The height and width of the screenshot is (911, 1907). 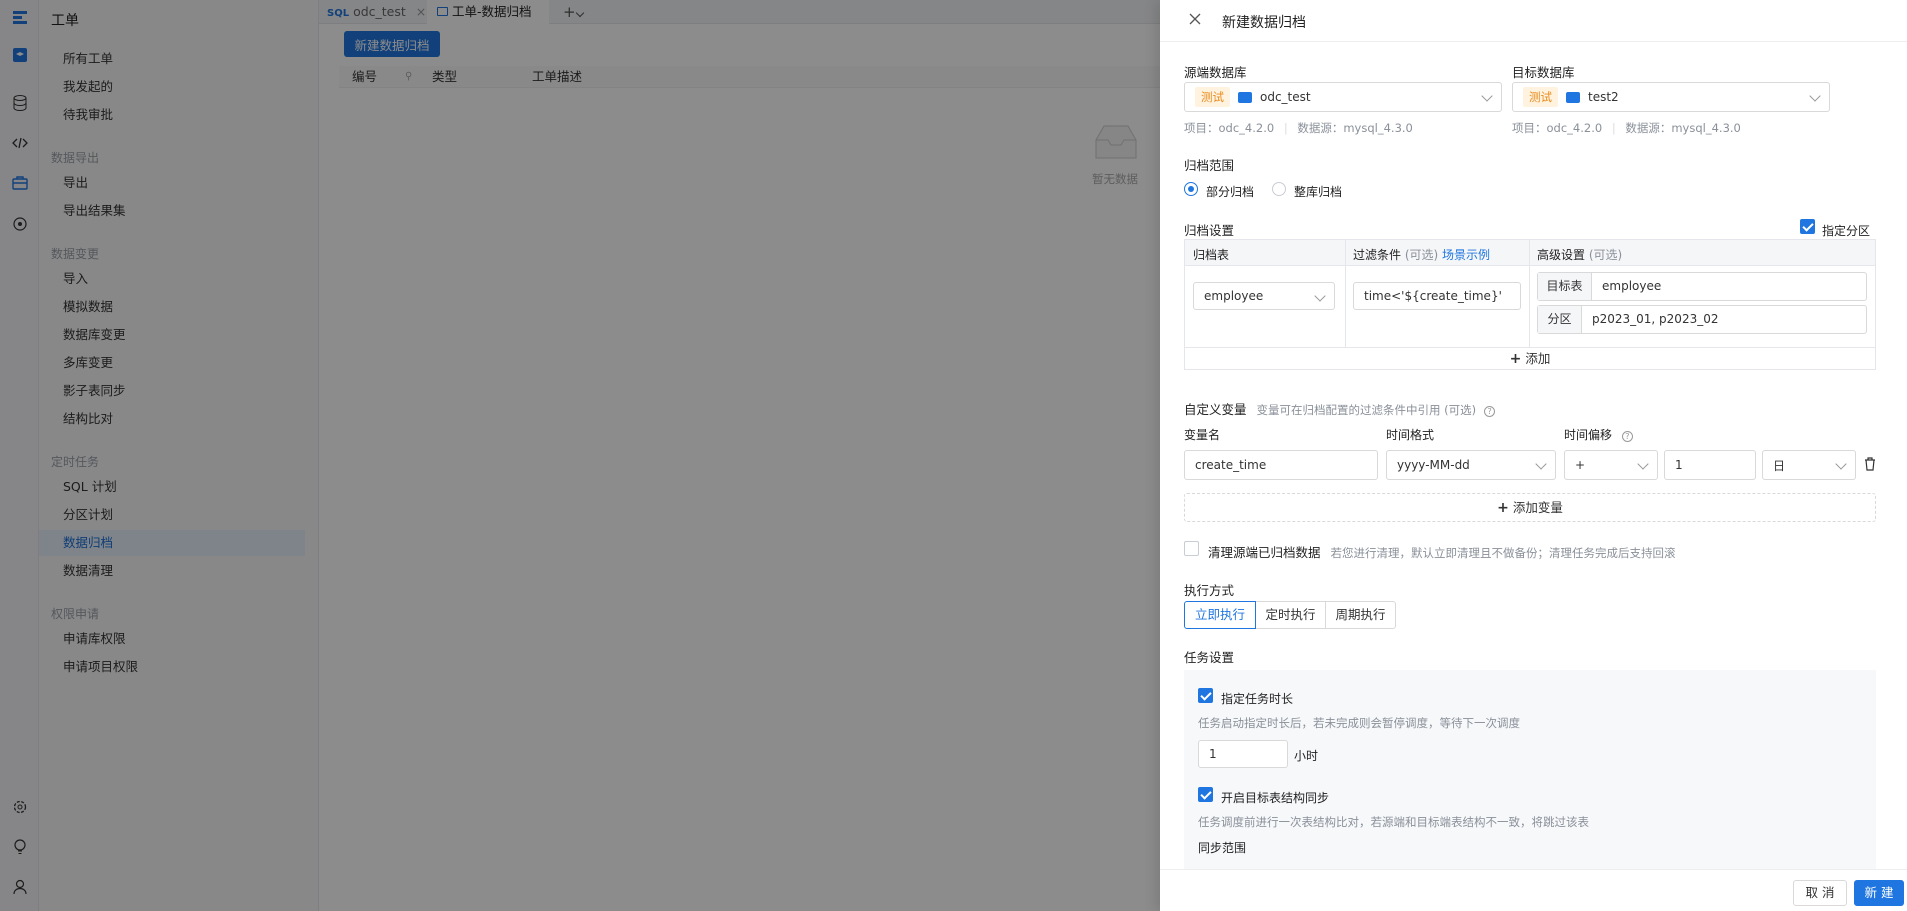 What do you see at coordinates (1209, 590) in the screenshot?
I see `execution-label: 执行方式` at bounding box center [1209, 590].